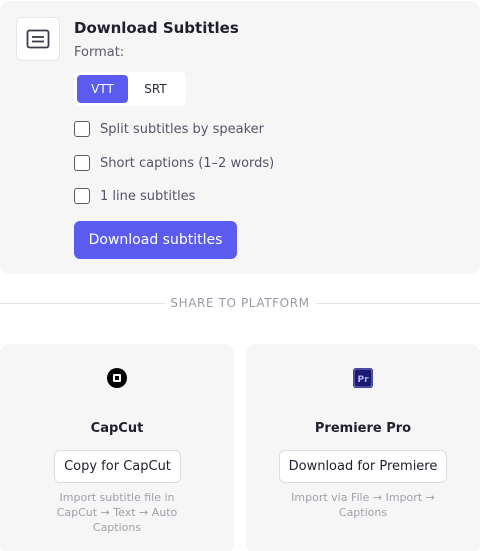 The image size is (480, 551). Describe the element at coordinates (148, 196) in the screenshot. I see `option-label: 1 line subtitles` at that location.